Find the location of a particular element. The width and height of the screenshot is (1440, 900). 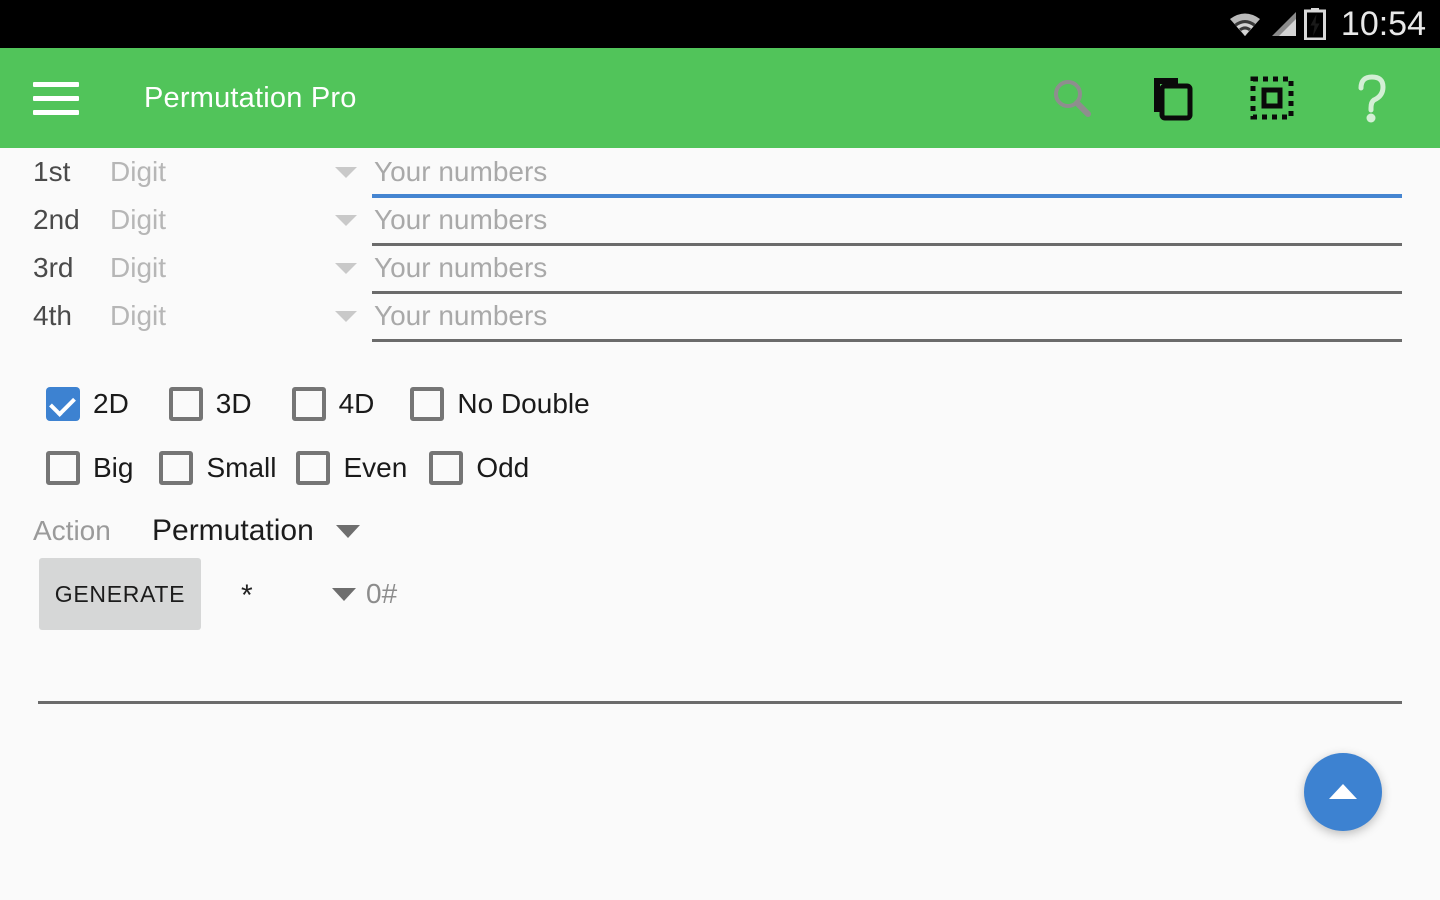

checkbox-3d-box is located at coordinates (185, 404).